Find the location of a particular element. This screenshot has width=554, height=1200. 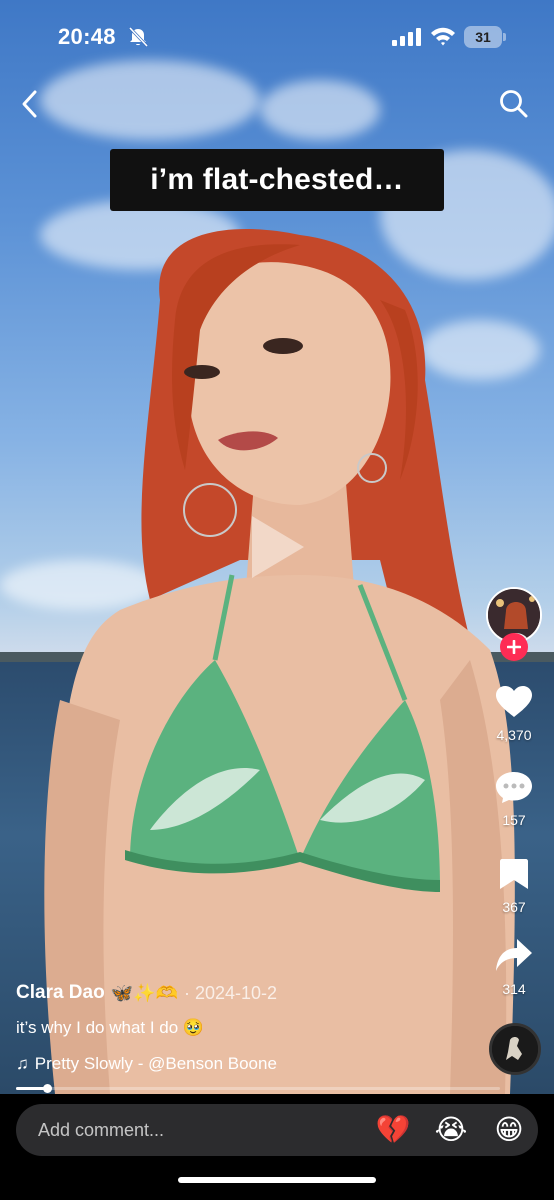

save-button: 367 is located at coordinates (514, 886).